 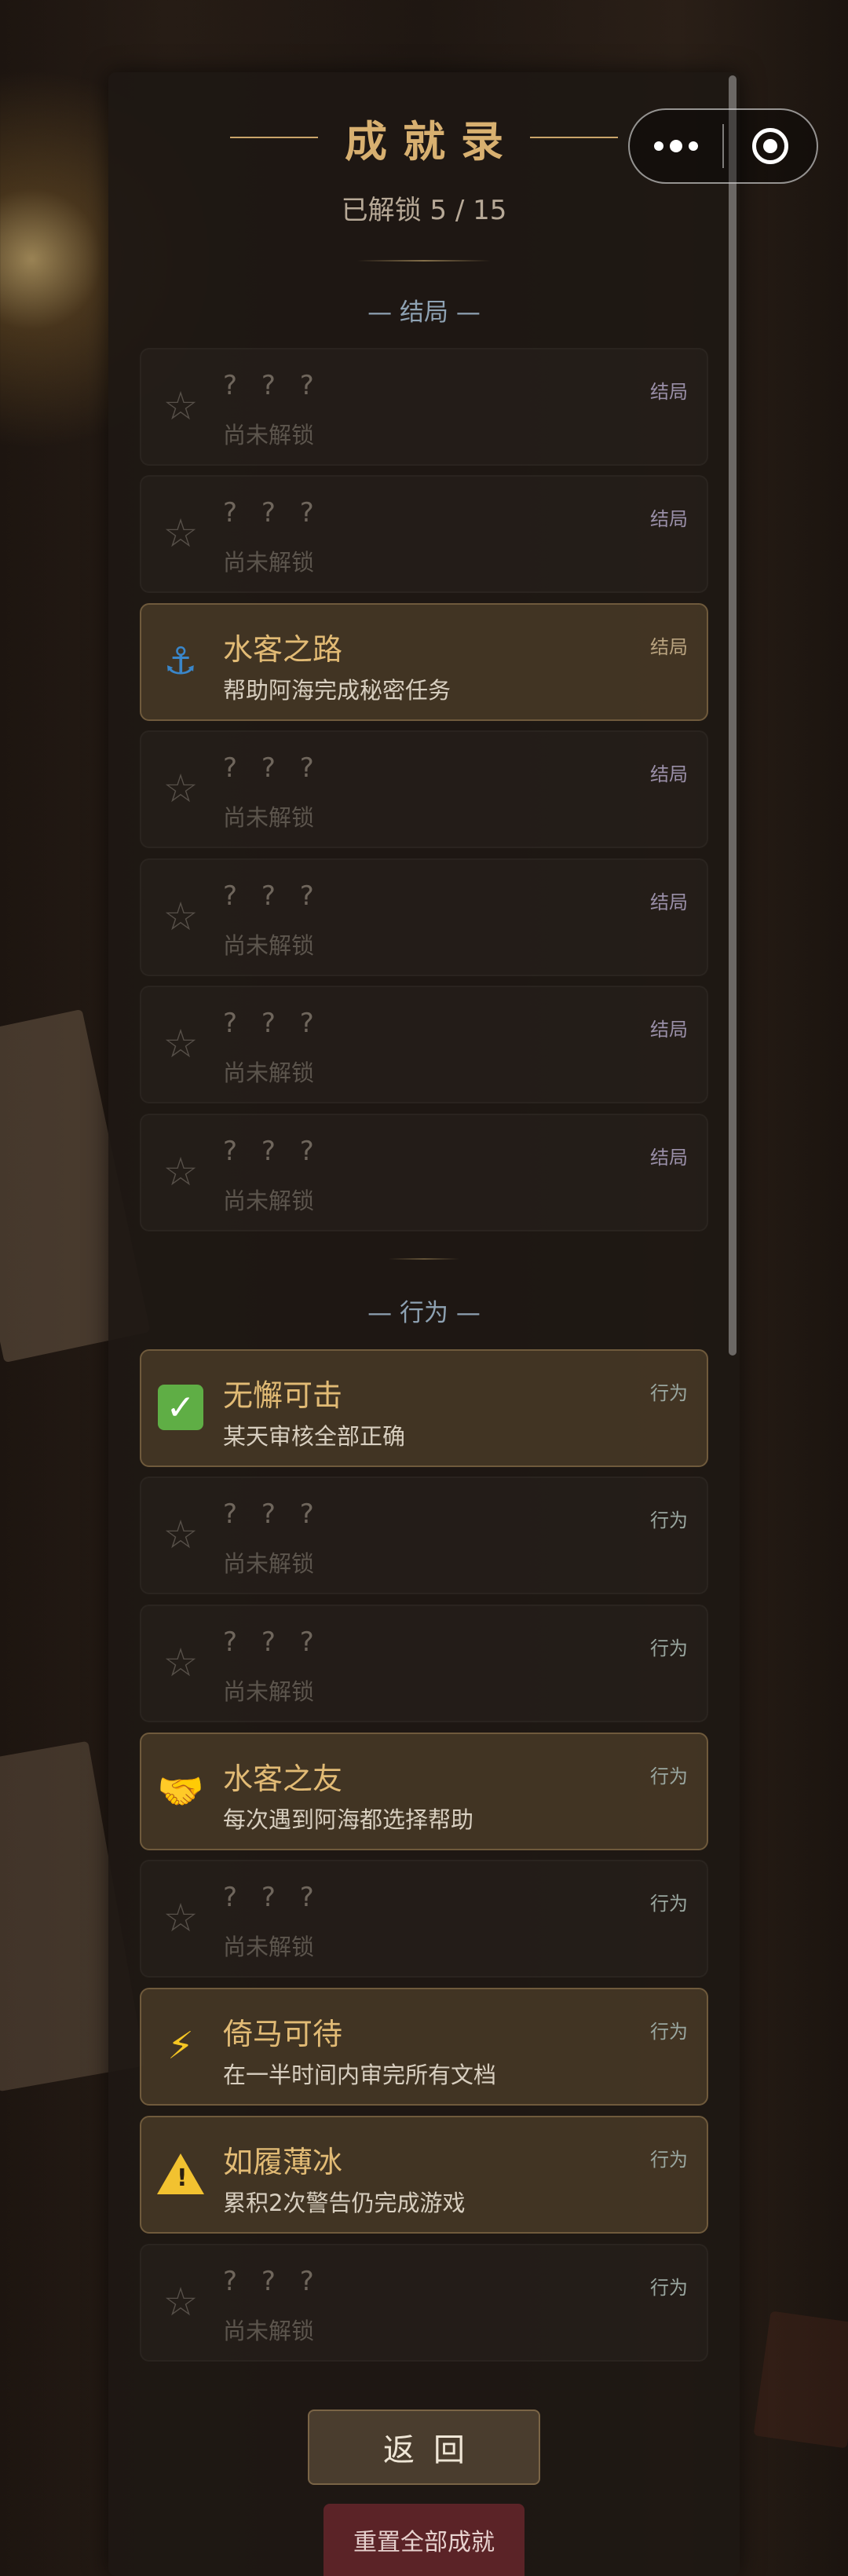 What do you see at coordinates (574, 137) in the screenshot?
I see `title-line-right` at bounding box center [574, 137].